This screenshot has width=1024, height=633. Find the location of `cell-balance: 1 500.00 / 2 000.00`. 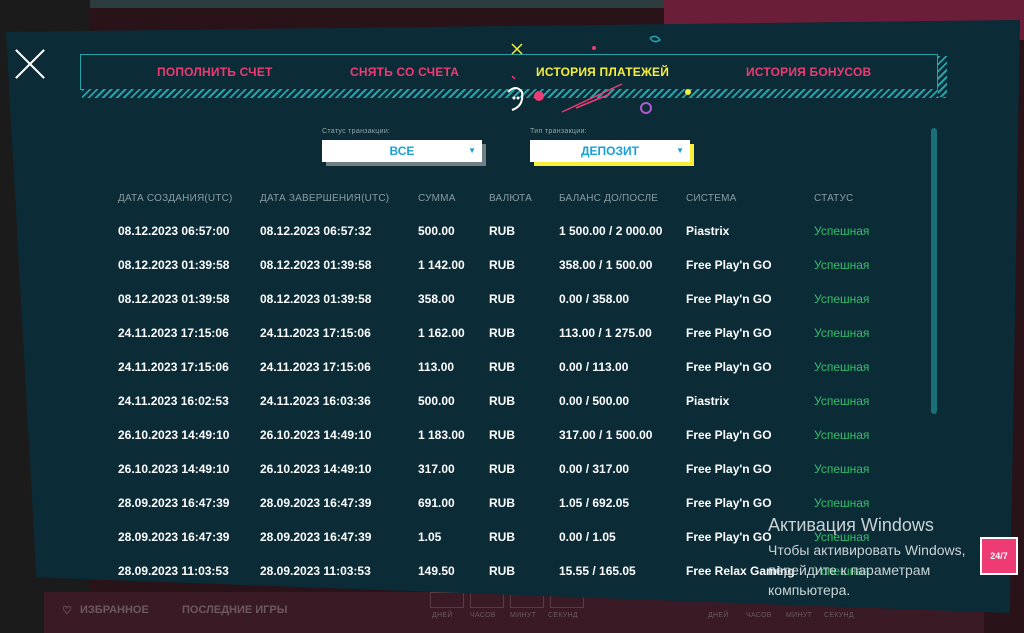

cell-balance: 1 500.00 / 2 000.00 is located at coordinates (611, 231).